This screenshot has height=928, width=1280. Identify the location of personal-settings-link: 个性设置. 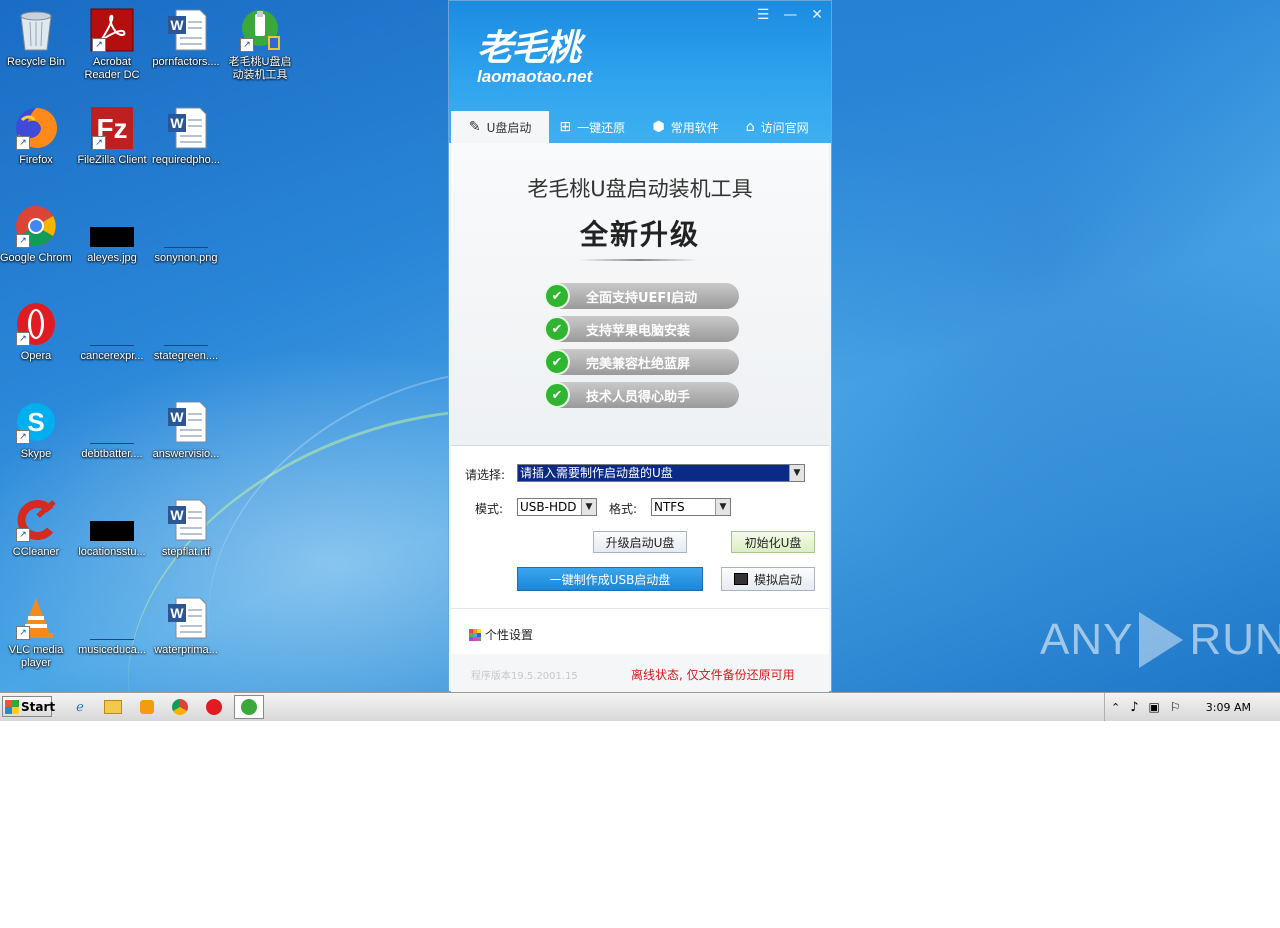
(501, 634).